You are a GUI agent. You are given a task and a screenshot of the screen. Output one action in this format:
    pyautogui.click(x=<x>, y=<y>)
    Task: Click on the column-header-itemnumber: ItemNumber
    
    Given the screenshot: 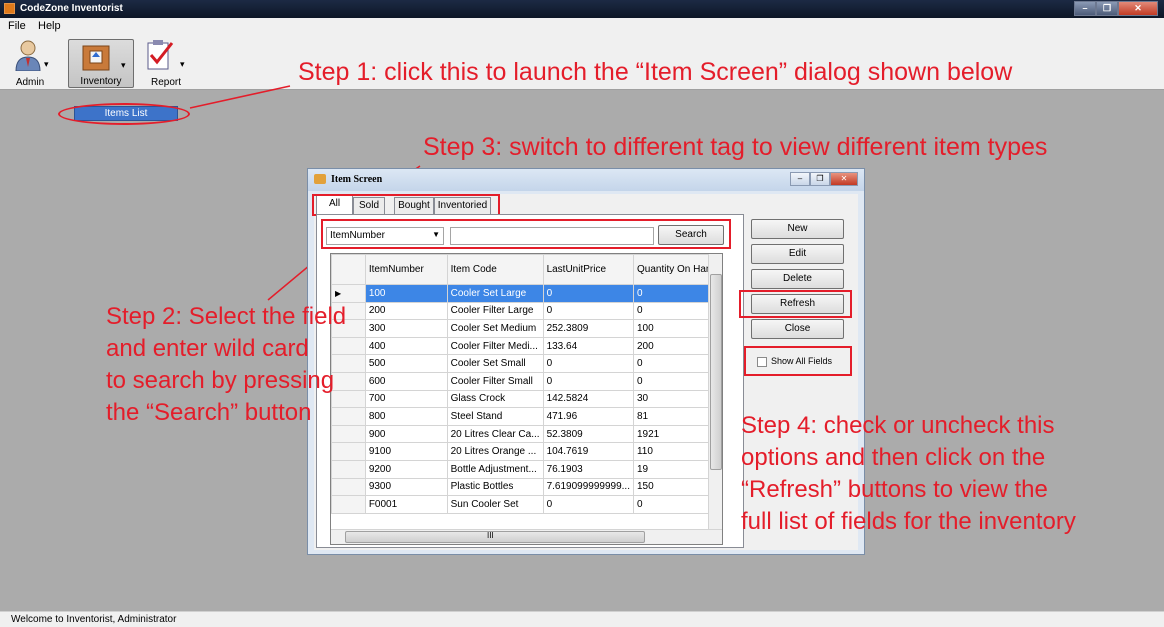 What is the action you would take?
    pyautogui.click(x=406, y=269)
    